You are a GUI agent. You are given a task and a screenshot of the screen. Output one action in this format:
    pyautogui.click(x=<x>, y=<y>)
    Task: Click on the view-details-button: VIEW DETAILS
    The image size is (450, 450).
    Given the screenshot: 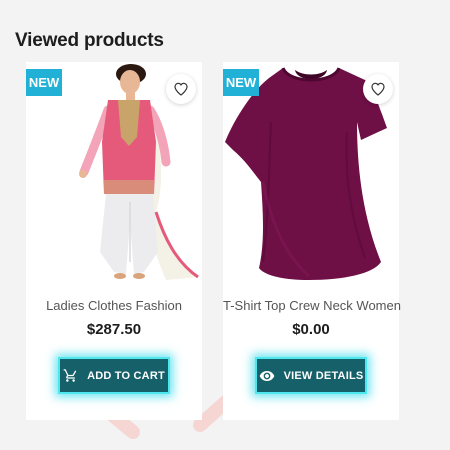 What is the action you would take?
    pyautogui.click(x=311, y=375)
    